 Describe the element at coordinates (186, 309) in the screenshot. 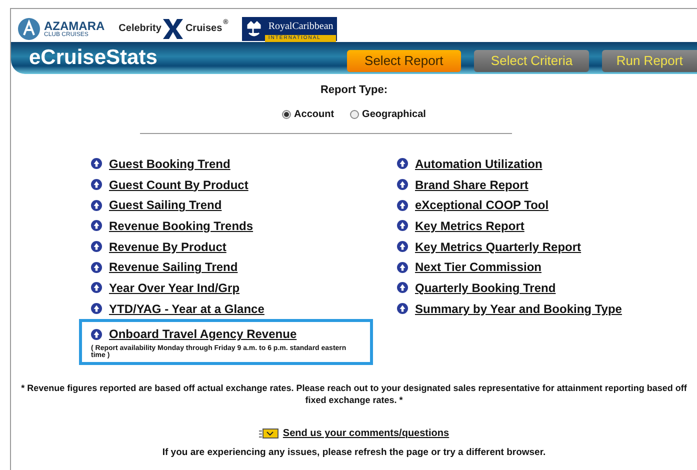

I see `report-link: YTD/YAG - Year at a Glance` at that location.